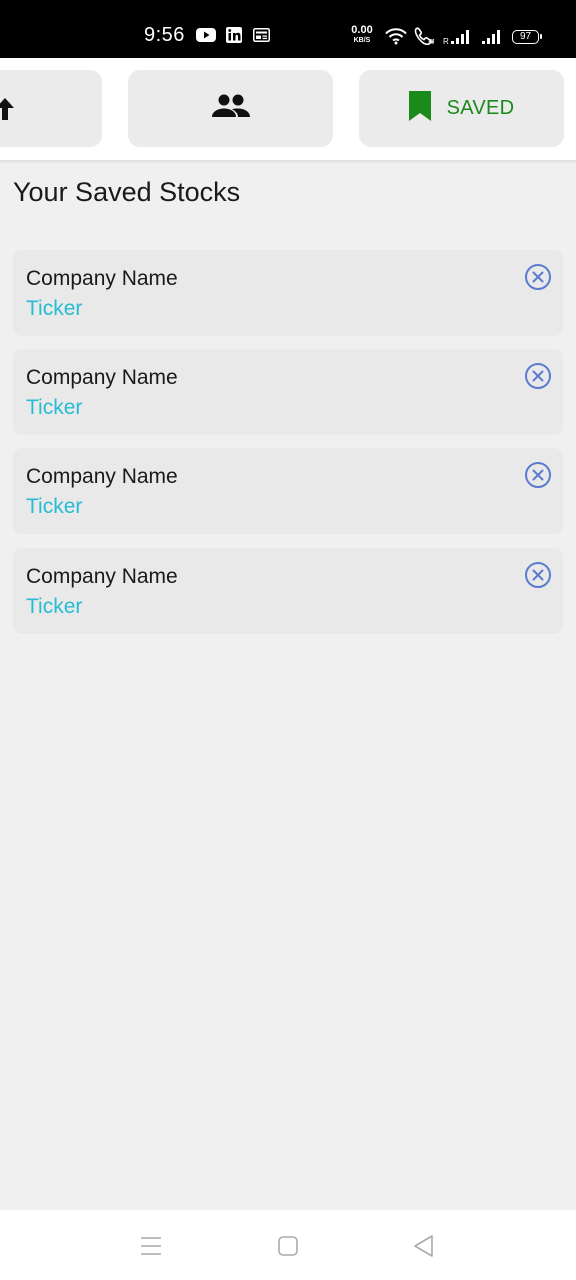 This screenshot has width=576, height=1280. I want to click on community-nav-button, so click(230, 108).